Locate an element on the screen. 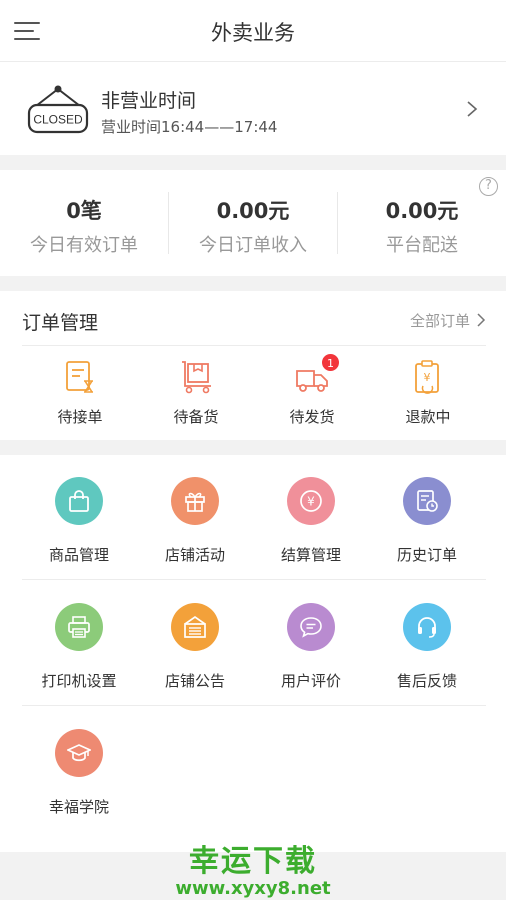  feature-after-sales: 售后反馈 is located at coordinates (427, 655).